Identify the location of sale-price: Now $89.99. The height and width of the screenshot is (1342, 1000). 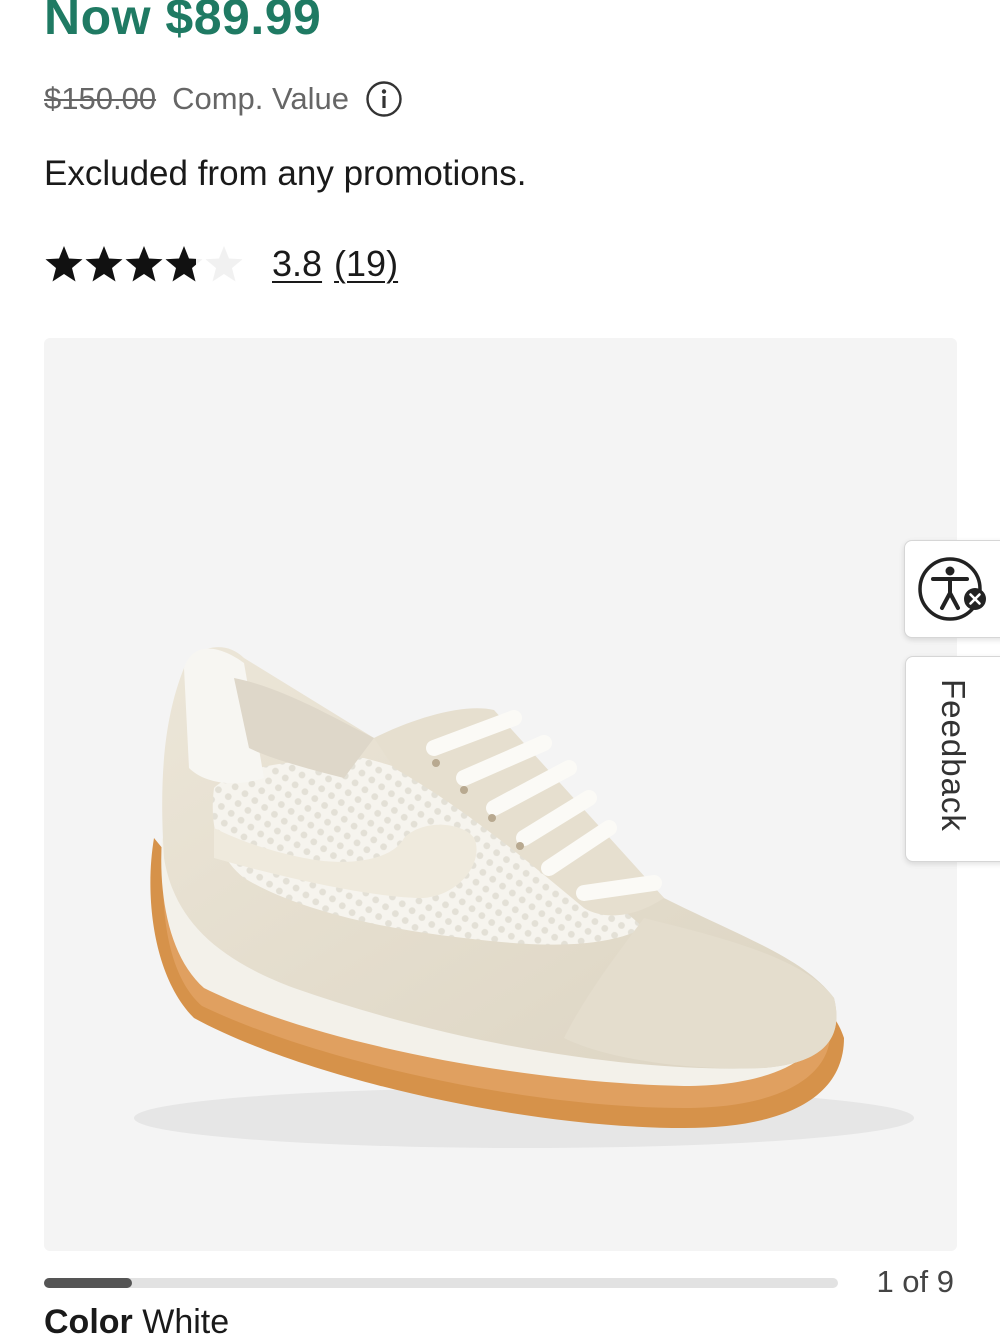
(183, 22).